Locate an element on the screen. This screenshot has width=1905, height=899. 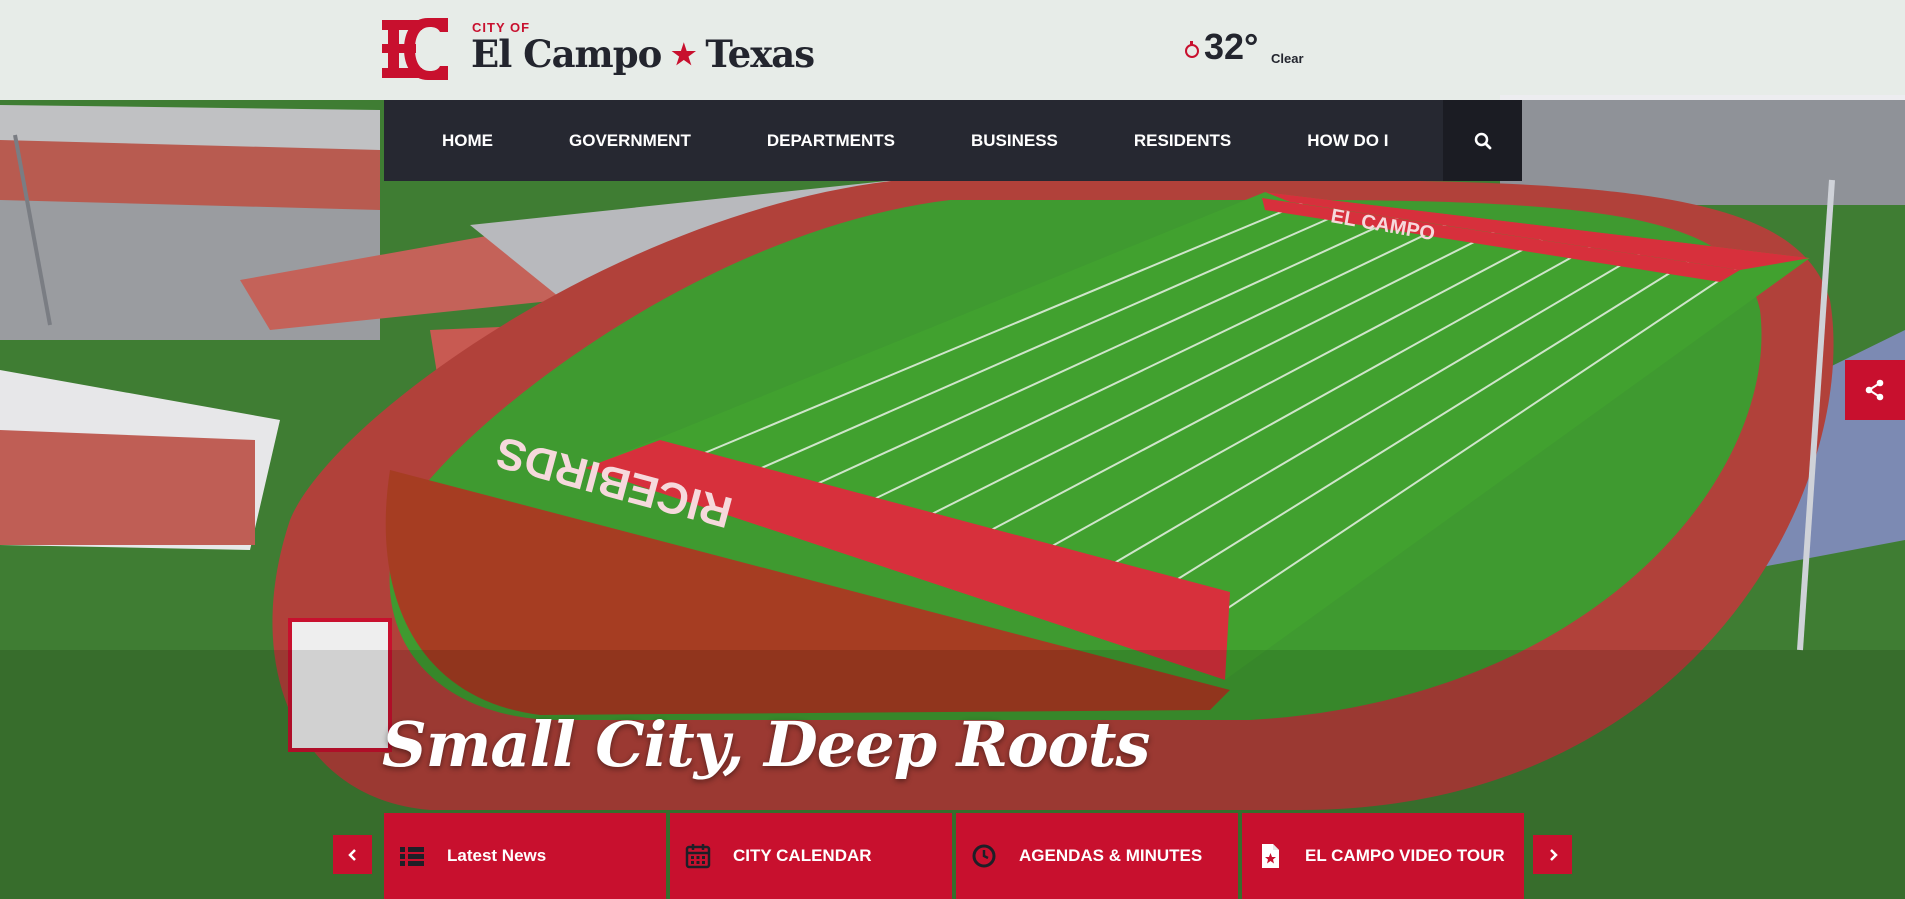
chevron-right-icon is located at coordinates (1553, 854).